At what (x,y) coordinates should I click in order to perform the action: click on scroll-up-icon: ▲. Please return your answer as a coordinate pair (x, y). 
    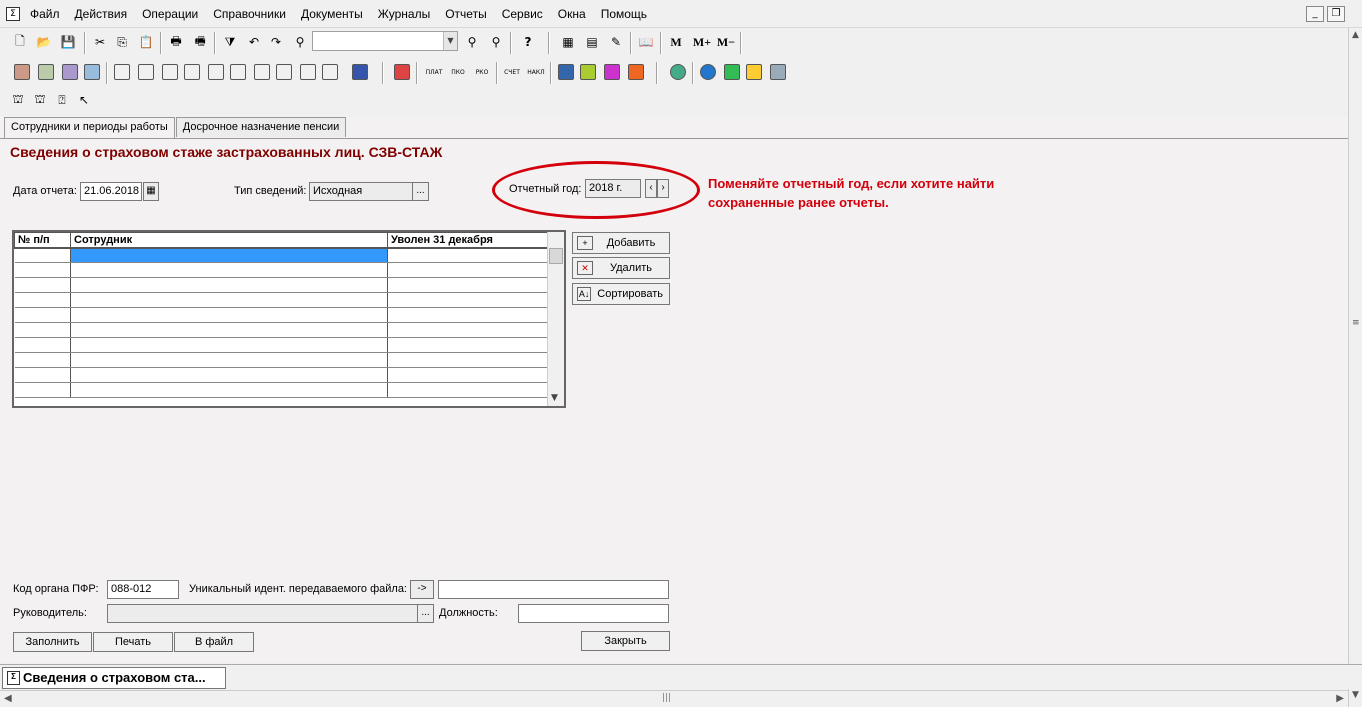
    Looking at the image, I should click on (1355, 35).